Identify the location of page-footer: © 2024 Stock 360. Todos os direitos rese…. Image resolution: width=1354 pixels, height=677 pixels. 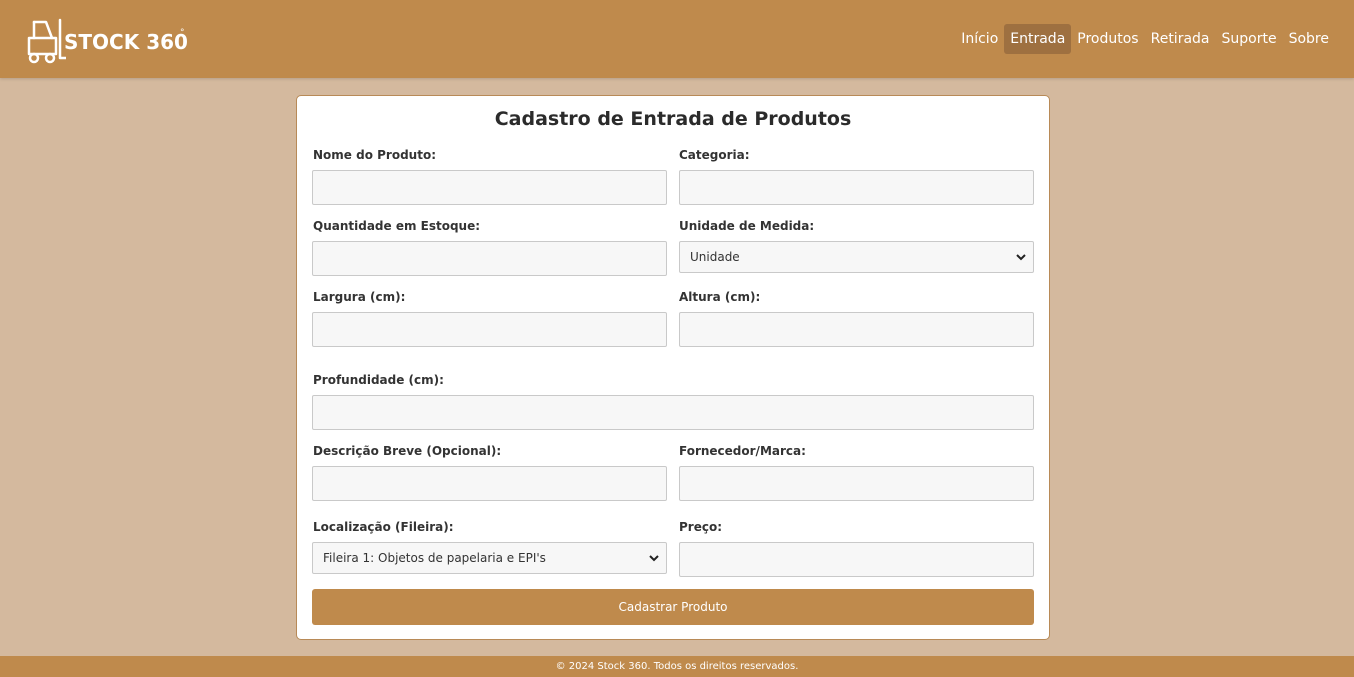
(677, 666).